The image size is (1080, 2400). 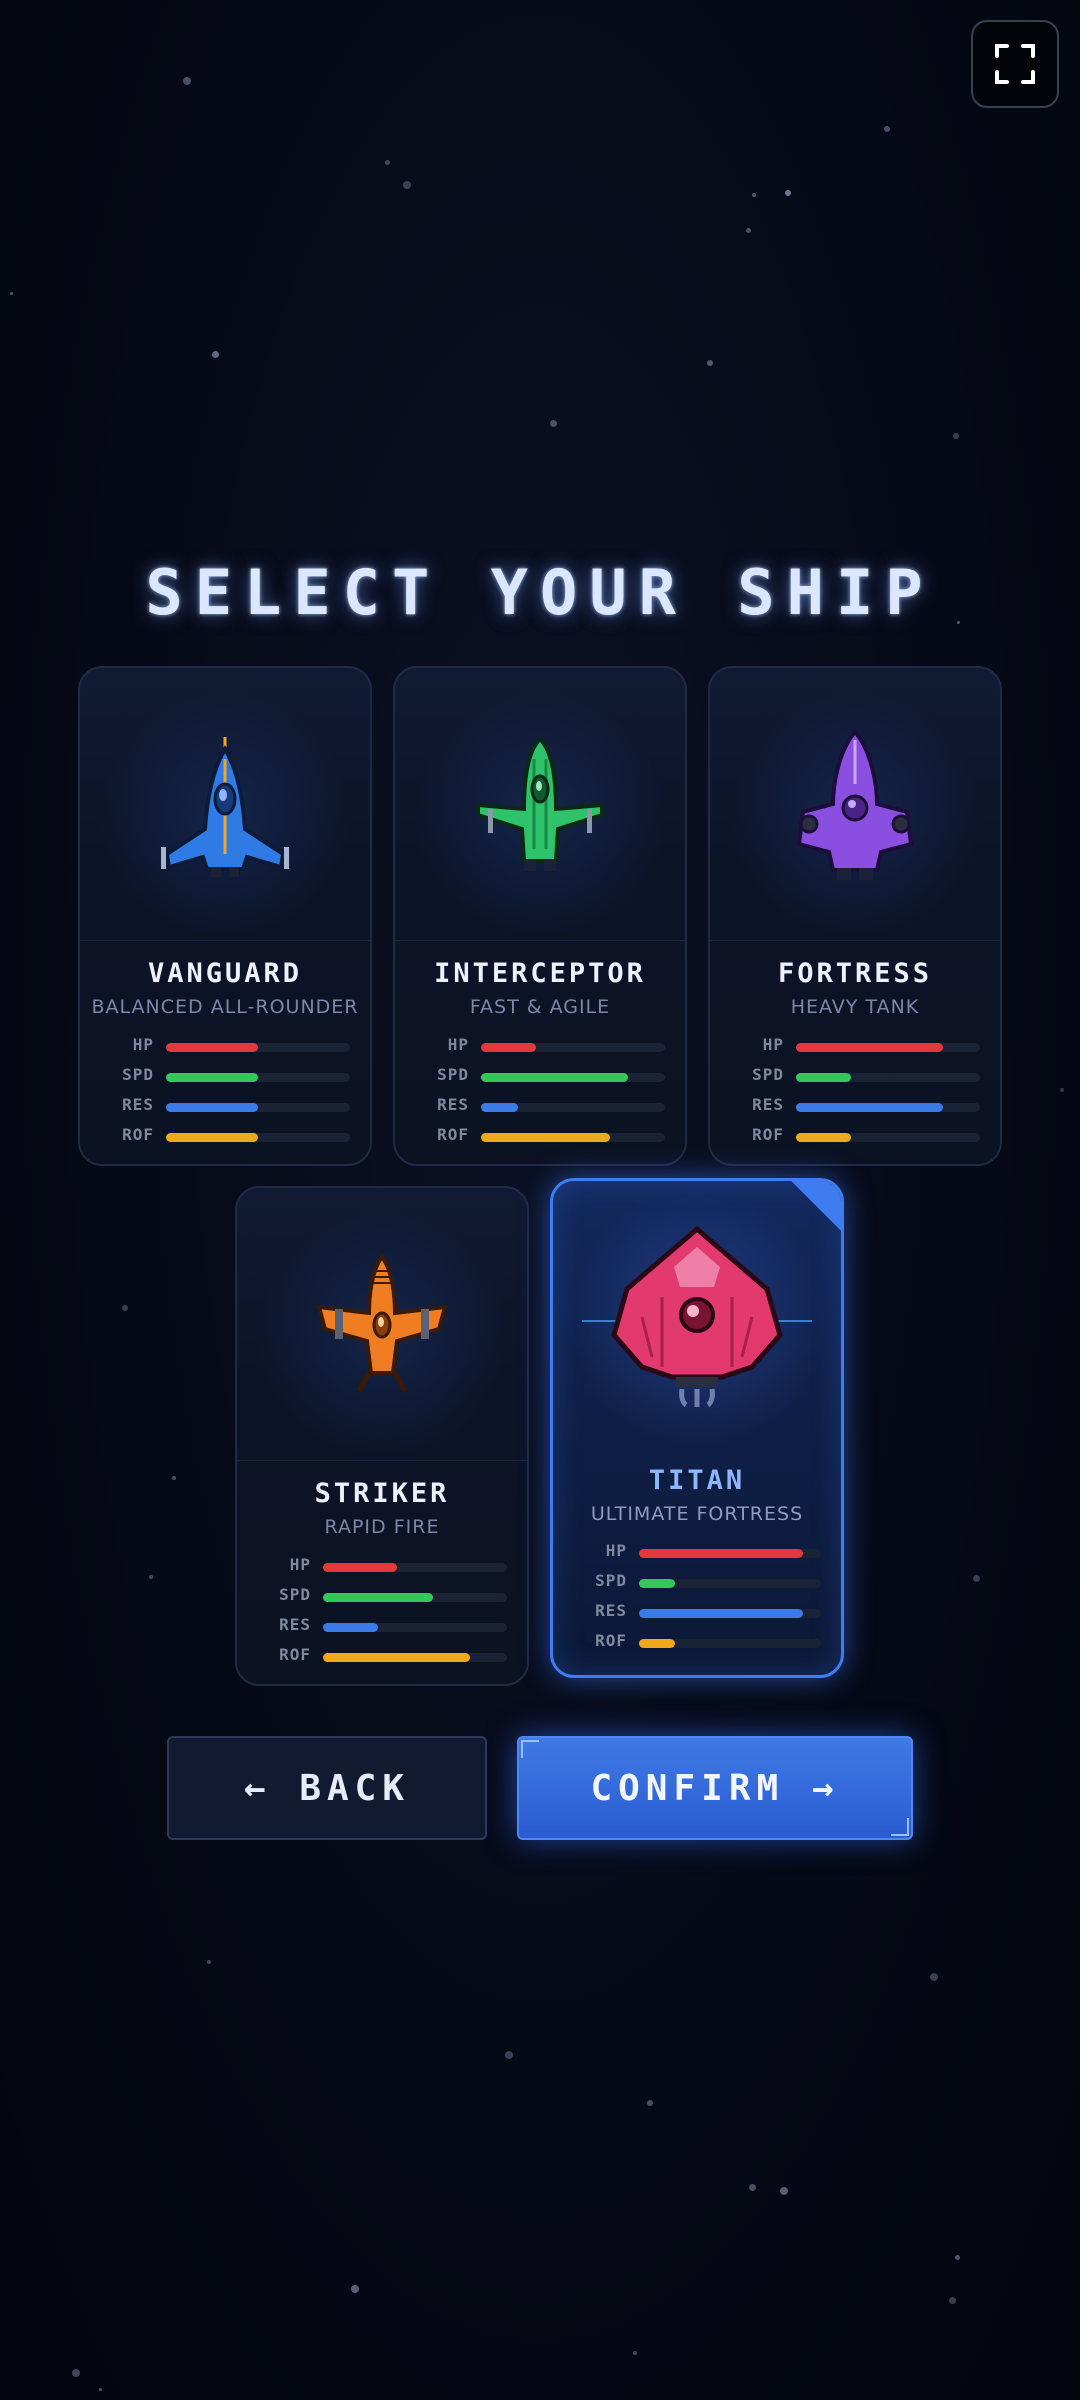 I want to click on ship-subtitle: FAST & AGILE, so click(x=540, y=1007).